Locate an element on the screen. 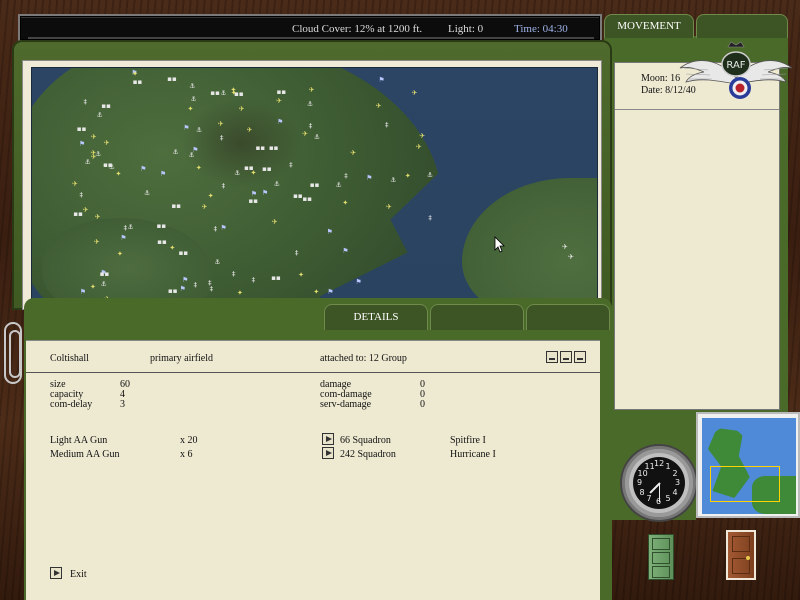  minimize-button is located at coordinates (552, 357).